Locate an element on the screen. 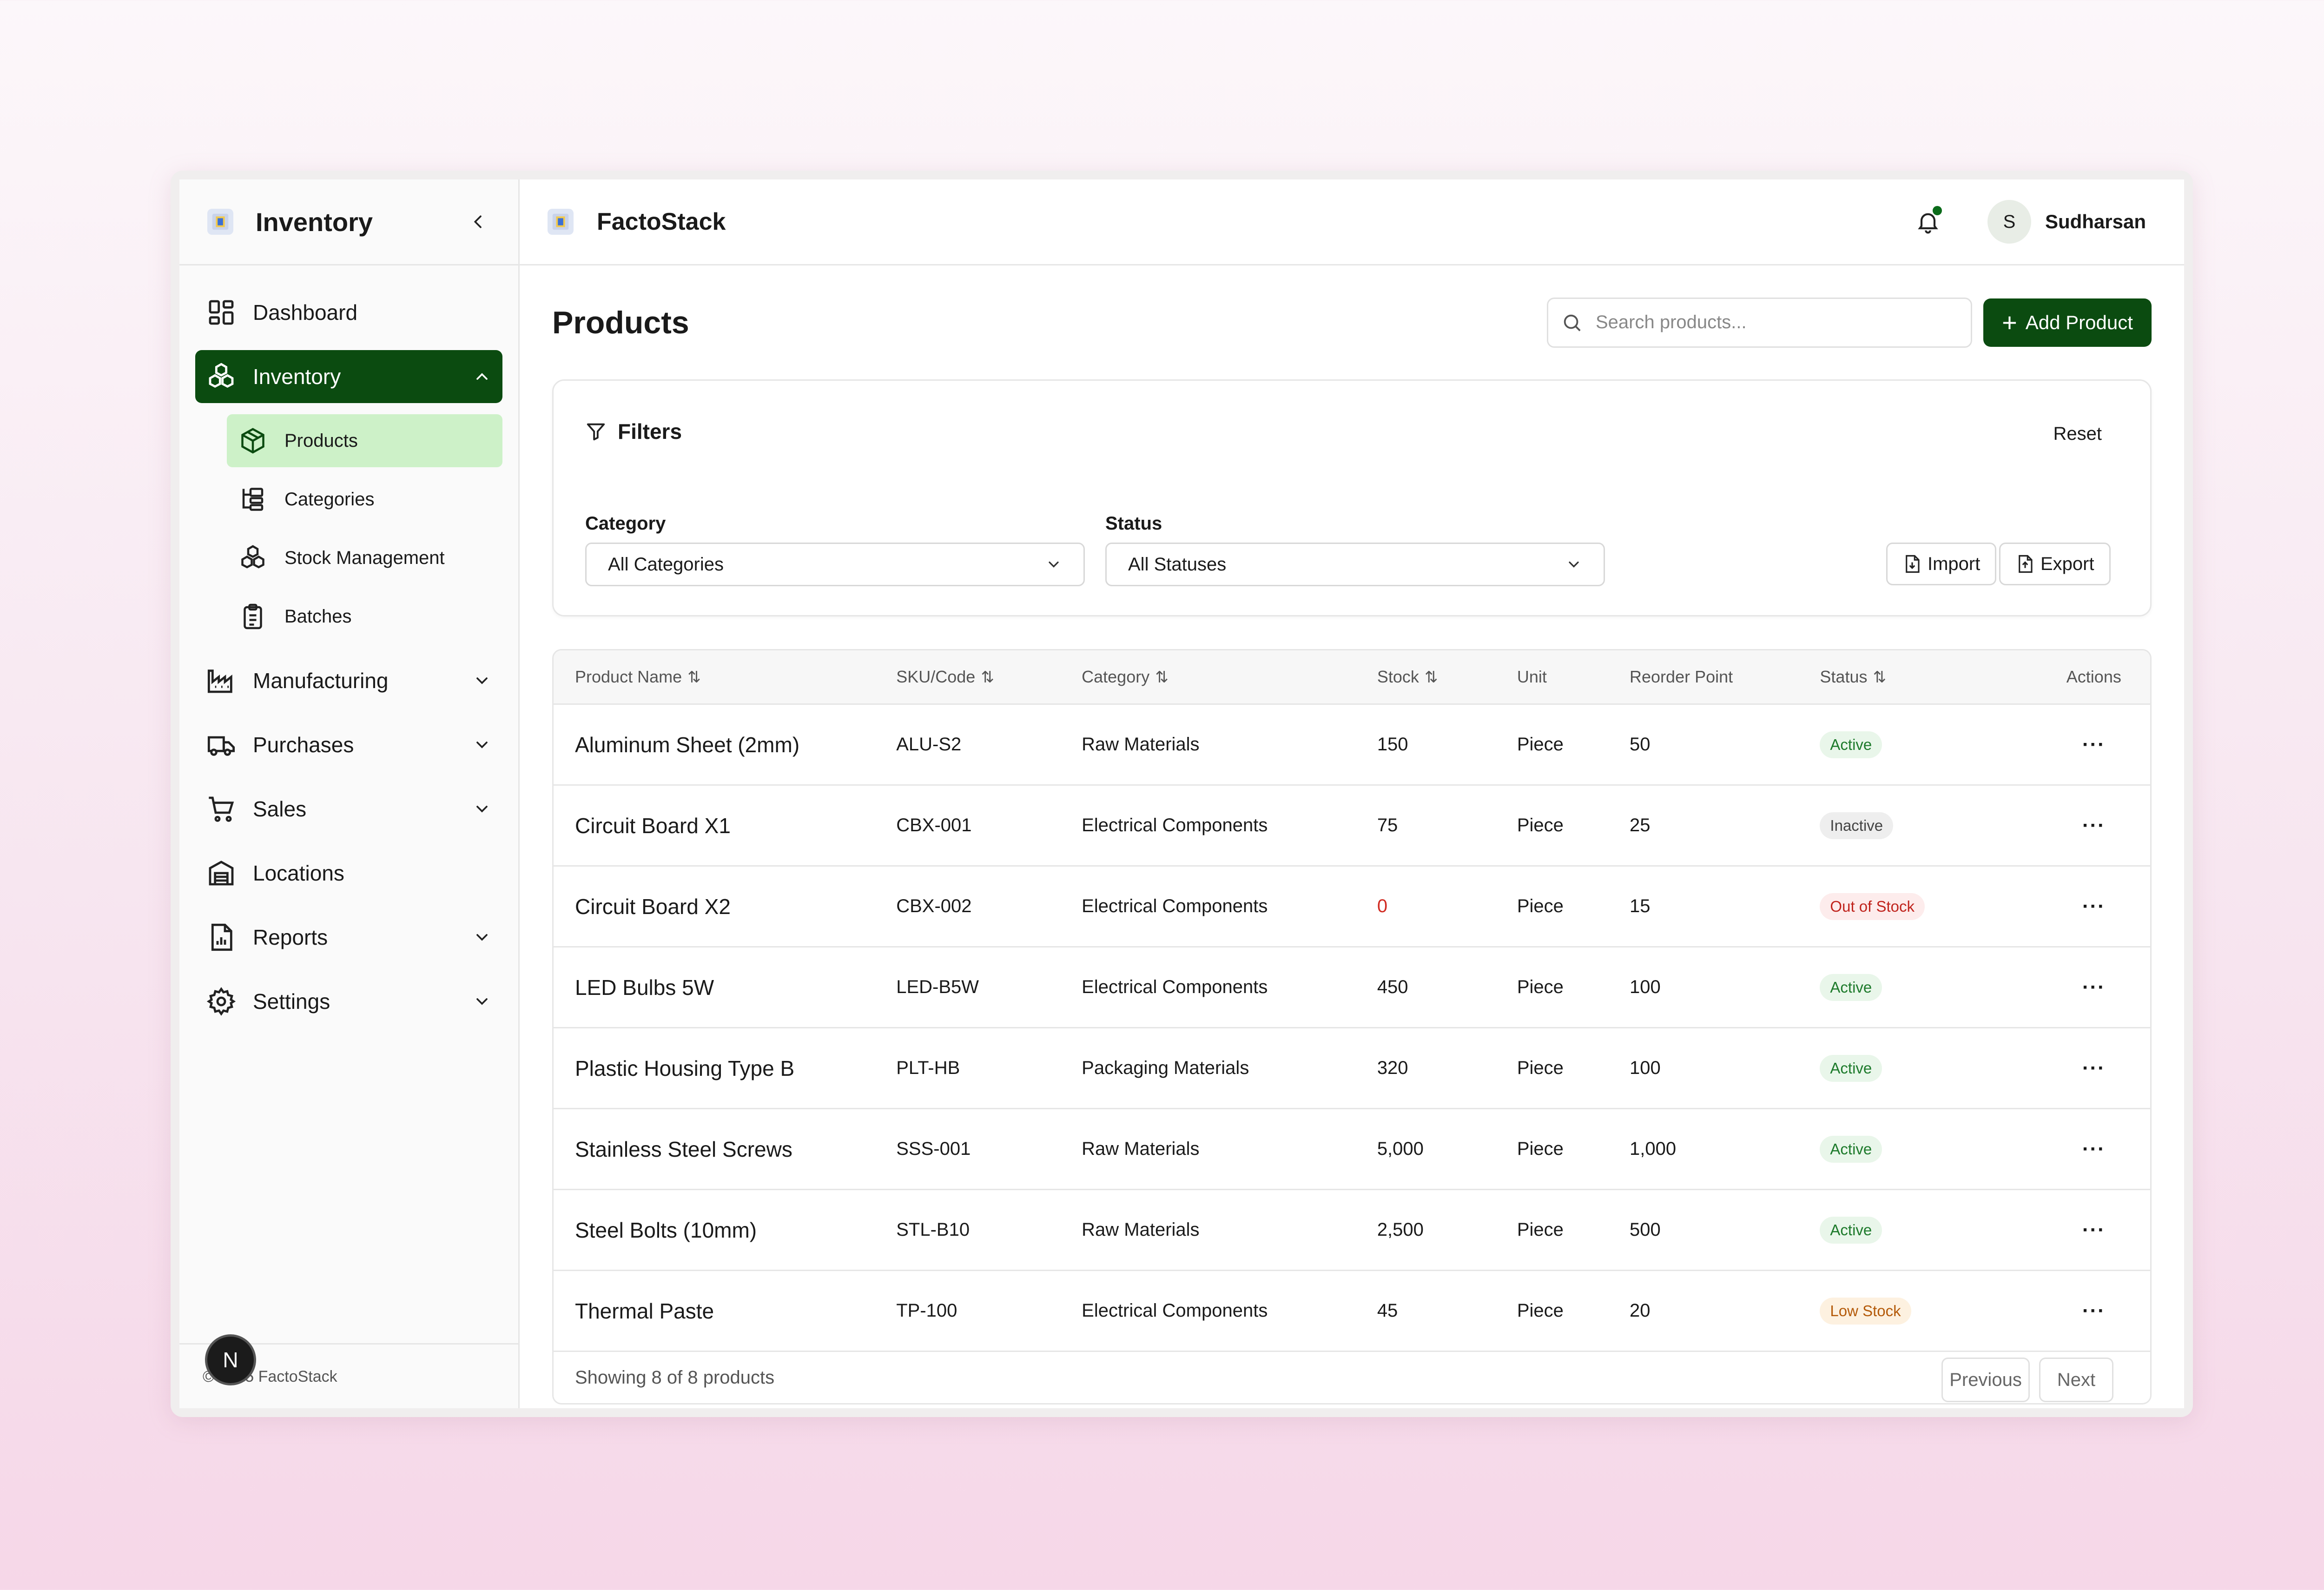  sidebar-item-settings: Settings is located at coordinates (348, 1002).